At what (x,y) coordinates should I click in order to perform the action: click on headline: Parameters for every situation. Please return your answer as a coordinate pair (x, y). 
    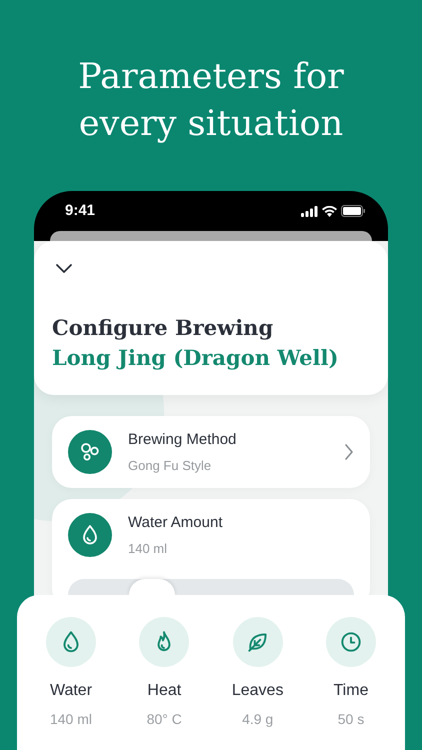
    Looking at the image, I should click on (211, 101).